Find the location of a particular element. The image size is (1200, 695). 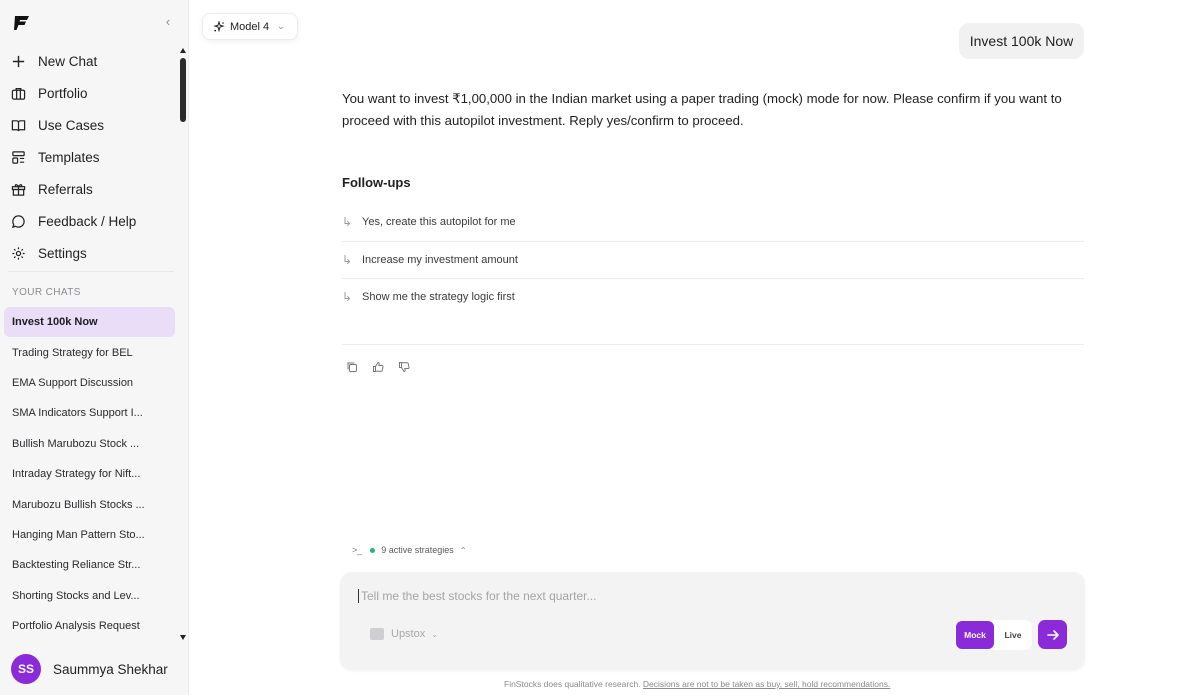

followup-item: ↳ Yes, create this autopilot for me is located at coordinates (713, 222).